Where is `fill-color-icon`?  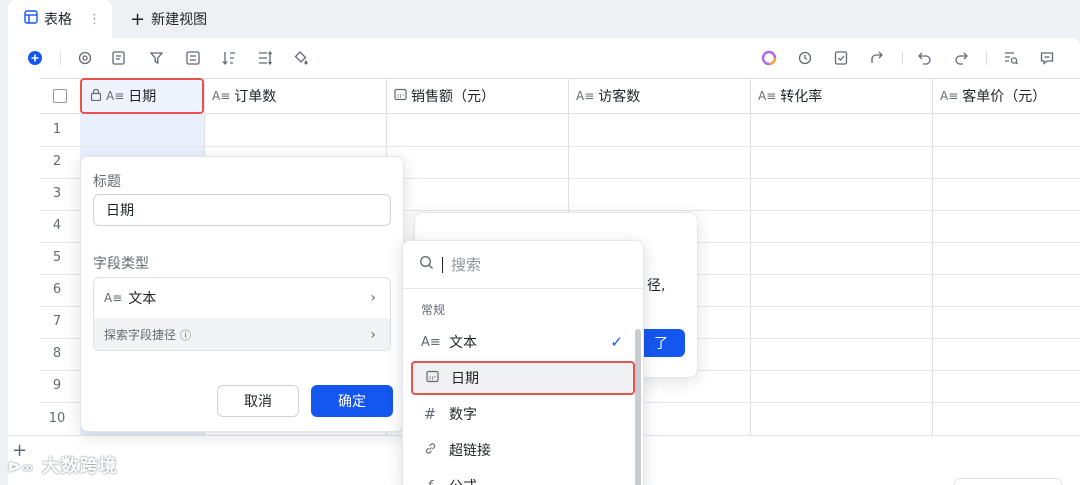 fill-color-icon is located at coordinates (301, 58).